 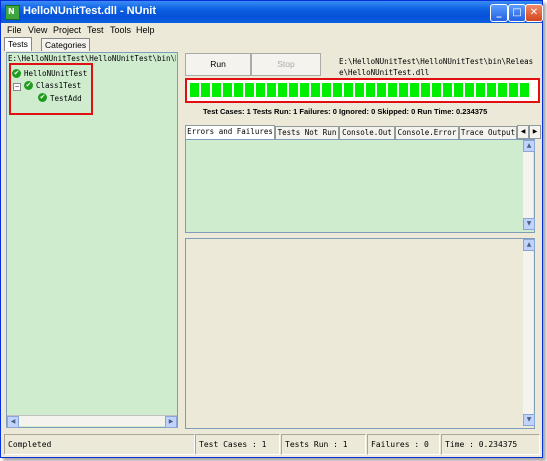 What do you see at coordinates (403, 444) in the screenshot?
I see `status-failures: Failures : 0` at bounding box center [403, 444].